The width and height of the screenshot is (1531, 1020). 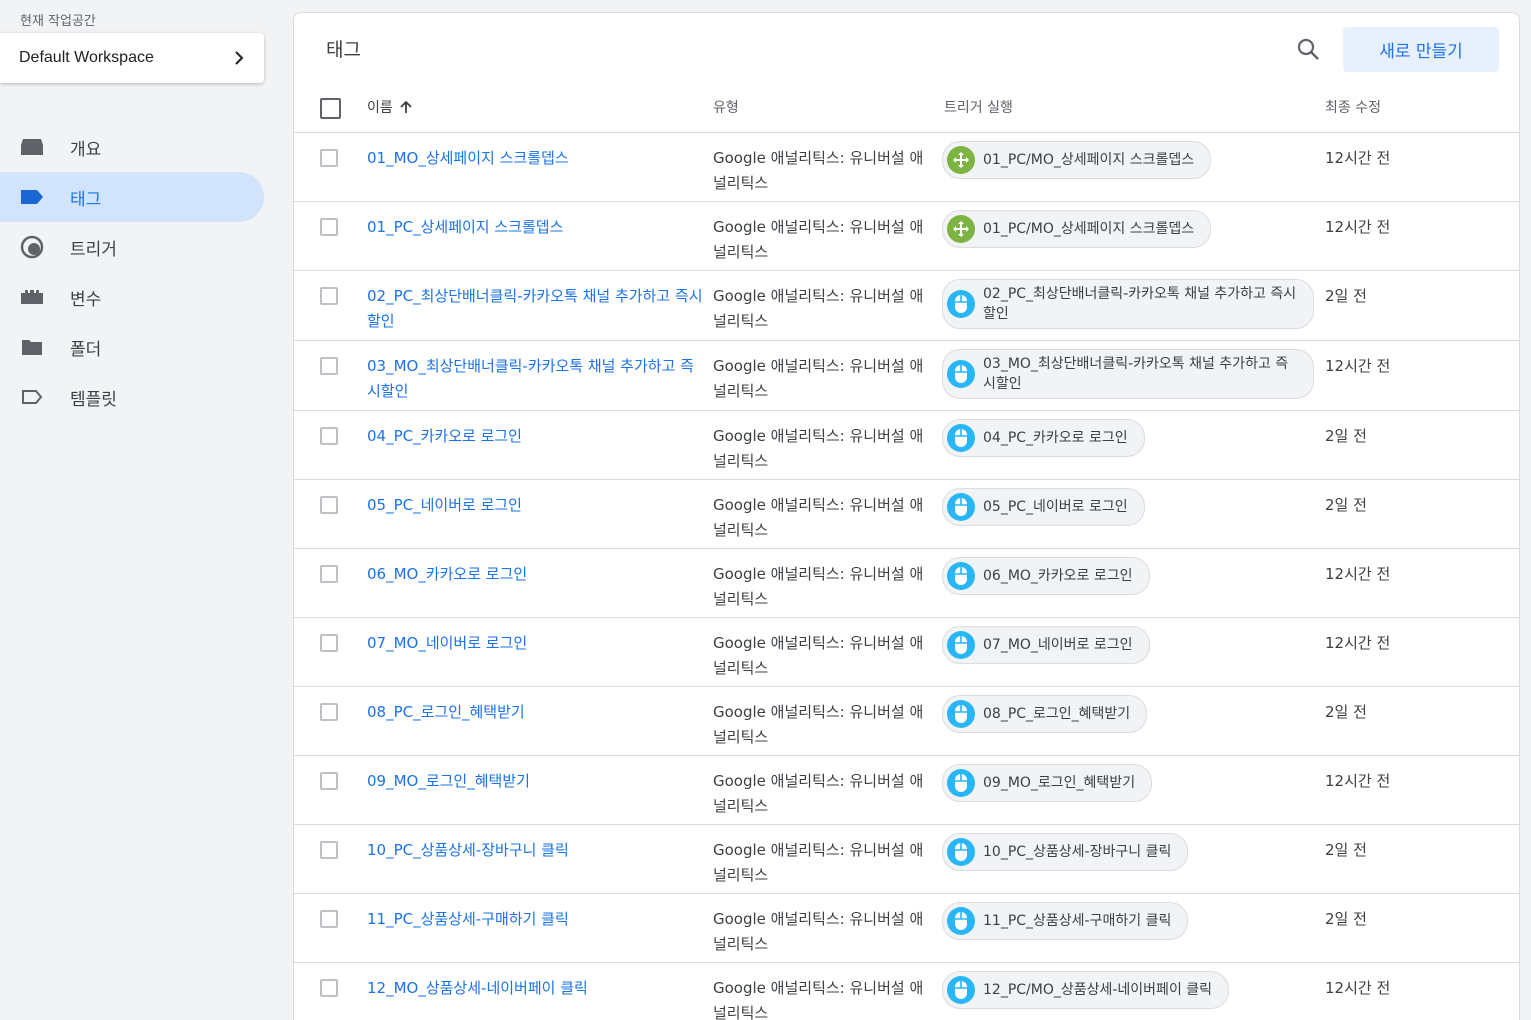 I want to click on trigger-chip: 07_MO_네이버로 로그인, so click(x=1046, y=645).